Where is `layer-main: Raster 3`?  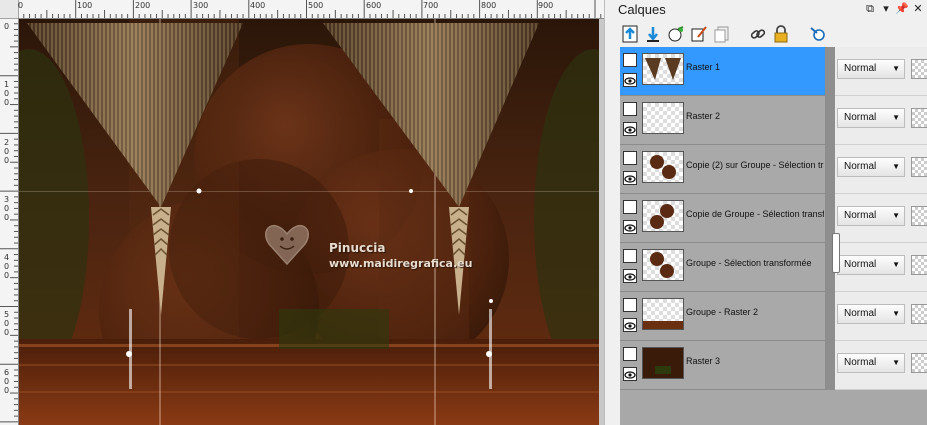
layer-main: Raster 3 is located at coordinates (722, 365).